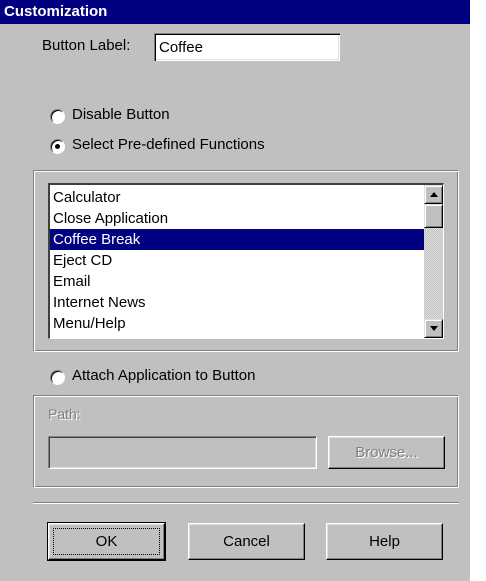  Describe the element at coordinates (168, 144) in the screenshot. I see `predefined-functions-label: Select Pre-defined Functions` at that location.